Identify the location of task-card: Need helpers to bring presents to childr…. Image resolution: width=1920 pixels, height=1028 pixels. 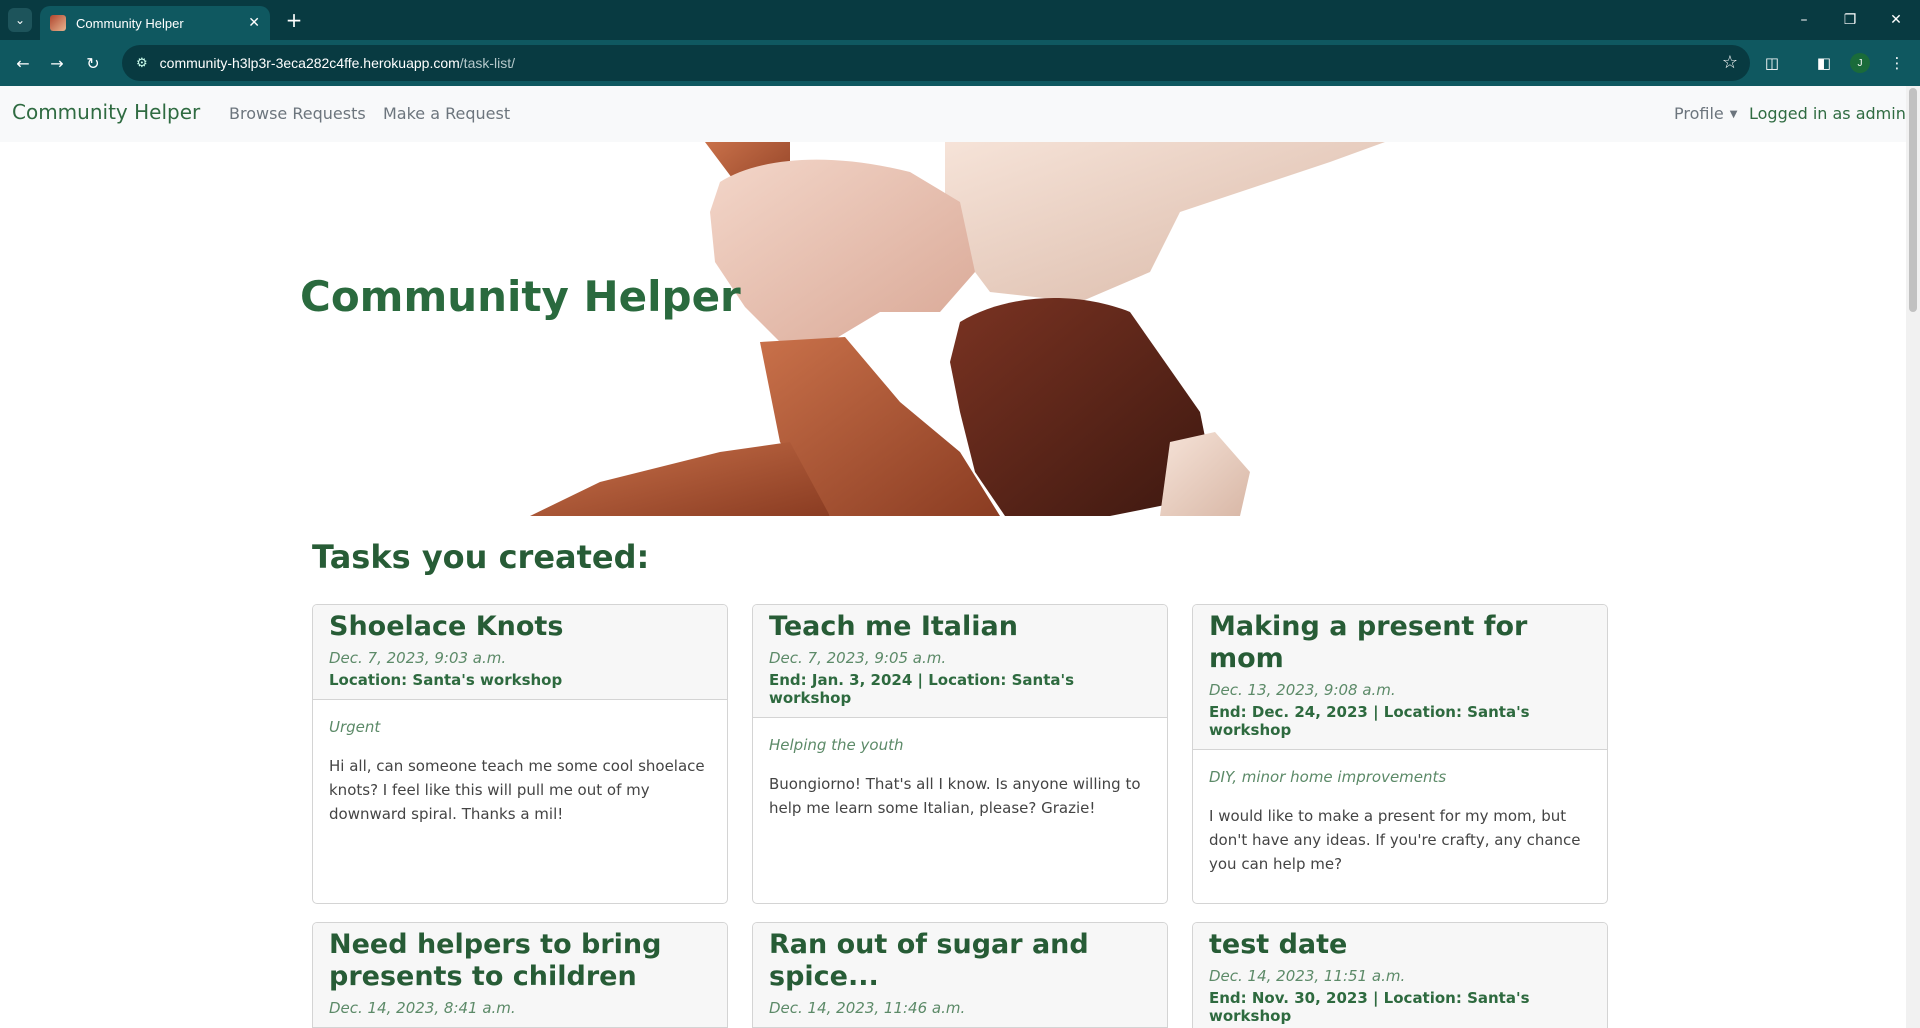
(520, 975).